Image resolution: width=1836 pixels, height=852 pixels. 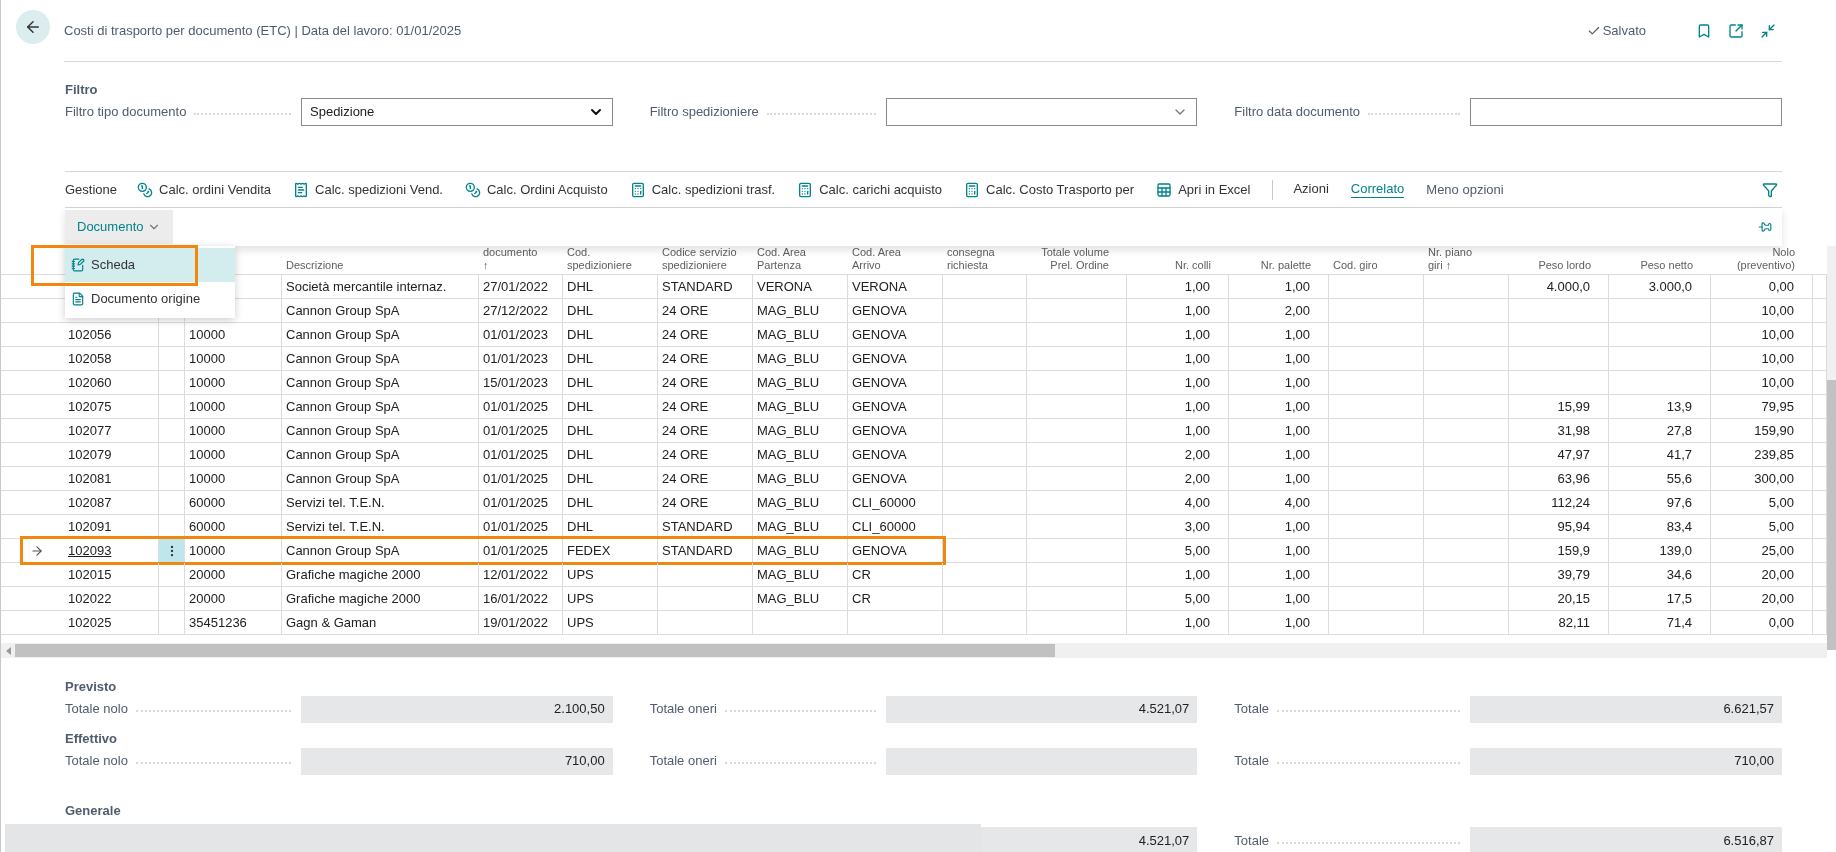 What do you see at coordinates (972, 189) in the screenshot?
I see `calculator-icon` at bounding box center [972, 189].